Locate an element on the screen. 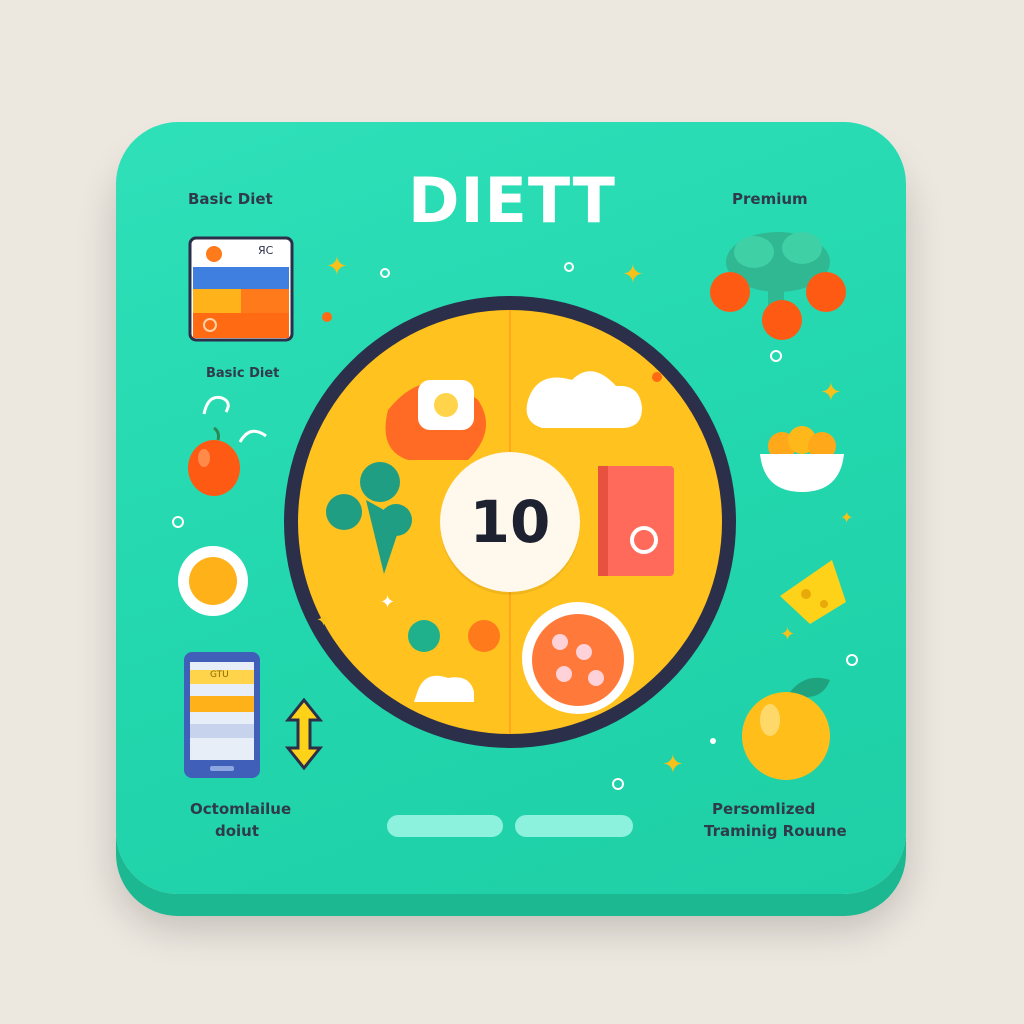 The image size is (1024, 1024). label-bottom-right-line1: Persomlized is located at coordinates (763, 809).